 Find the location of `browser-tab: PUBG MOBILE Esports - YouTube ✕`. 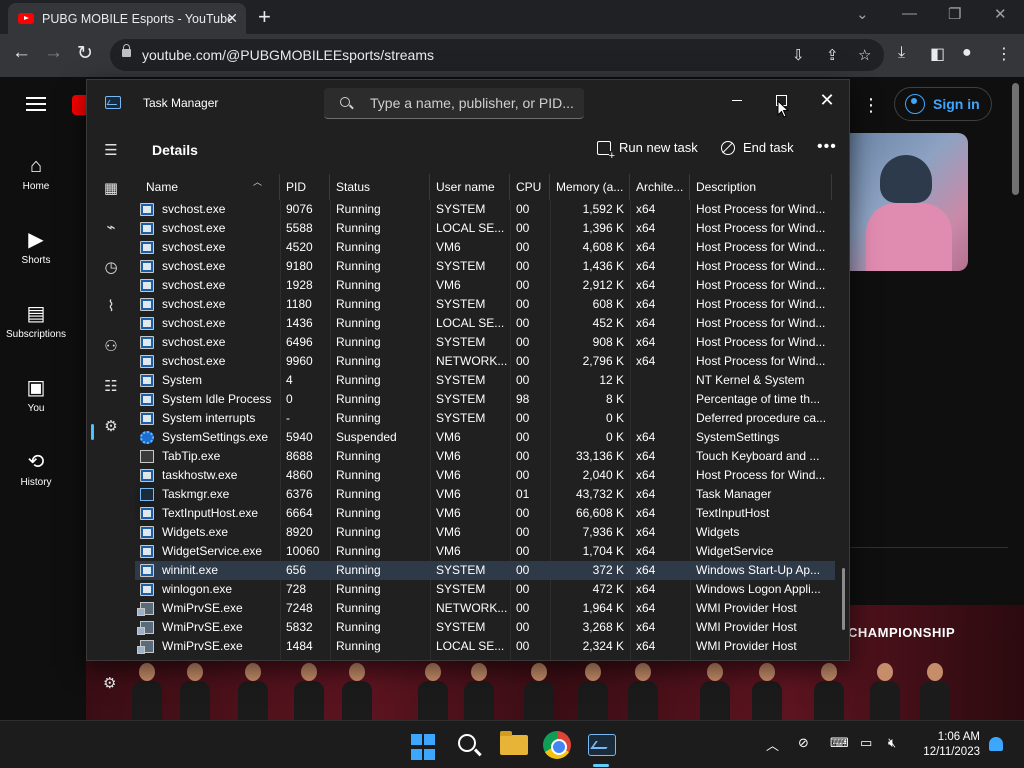

browser-tab: PUBG MOBILE Esports - YouTube ✕ is located at coordinates (127, 18).